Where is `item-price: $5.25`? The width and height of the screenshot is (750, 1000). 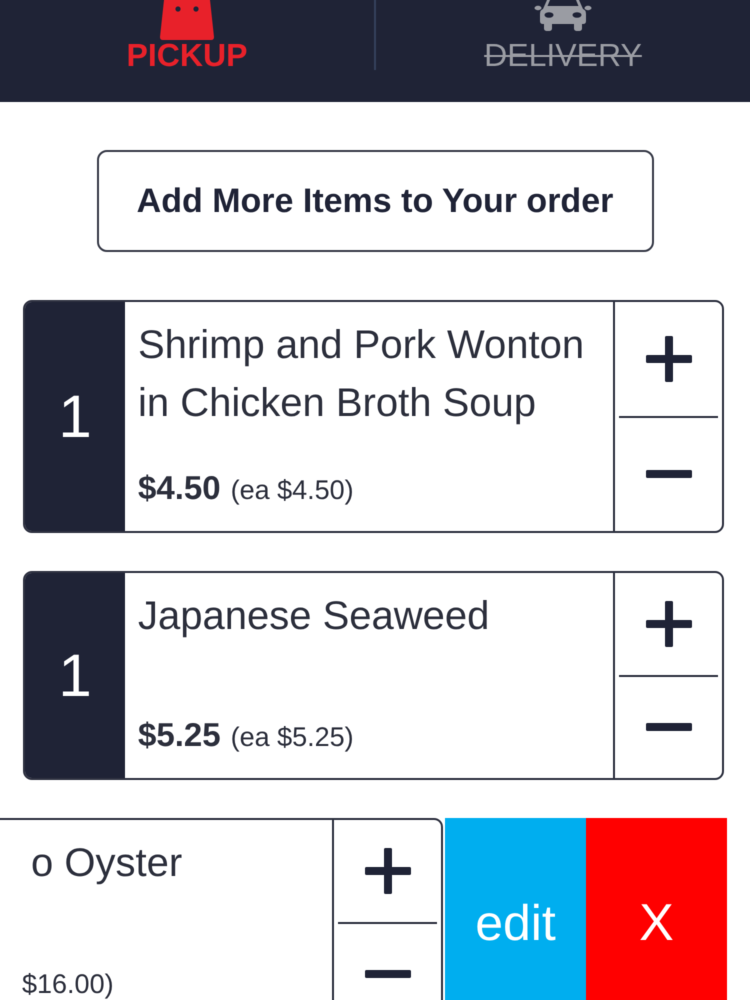
item-price: $5.25 is located at coordinates (179, 735).